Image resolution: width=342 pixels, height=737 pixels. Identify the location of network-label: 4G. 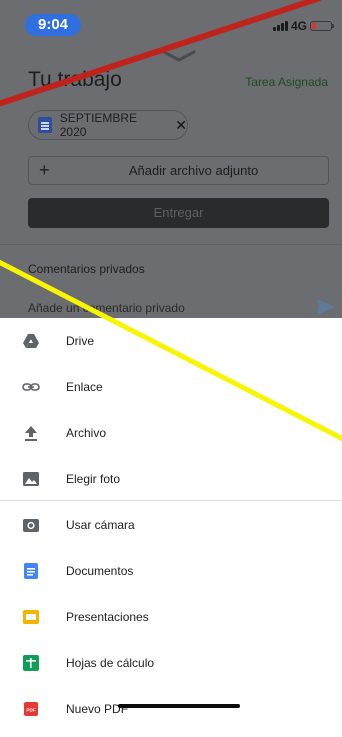
(298, 26).